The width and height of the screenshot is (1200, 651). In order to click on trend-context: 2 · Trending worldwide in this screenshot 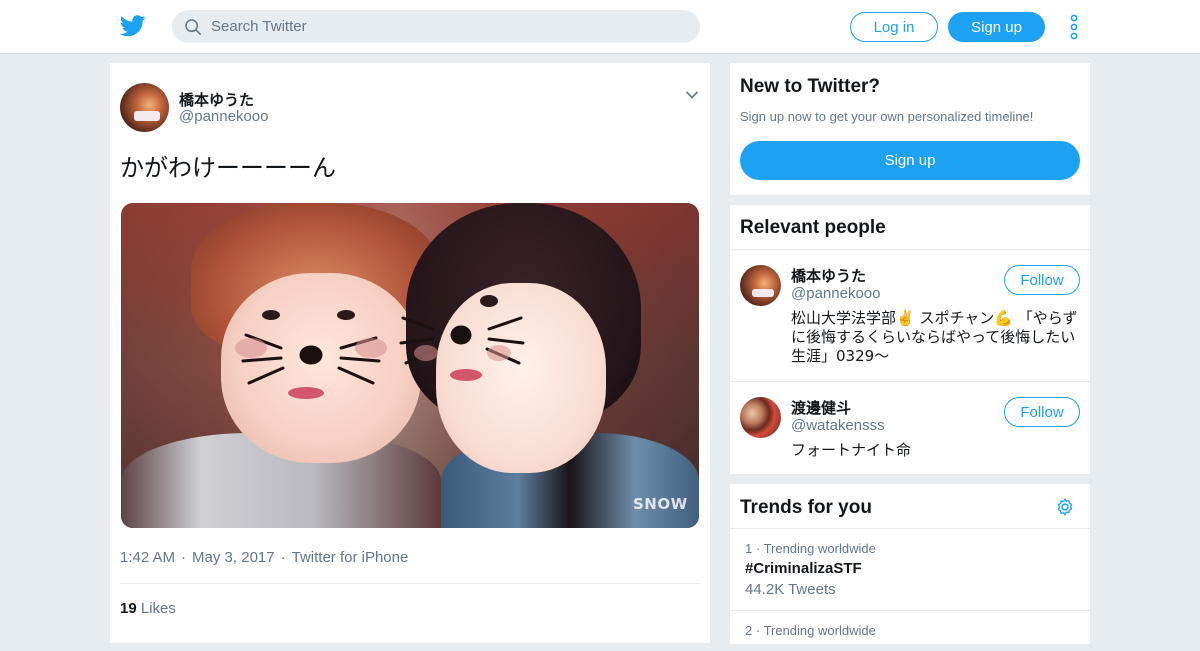, I will do `click(810, 630)`.